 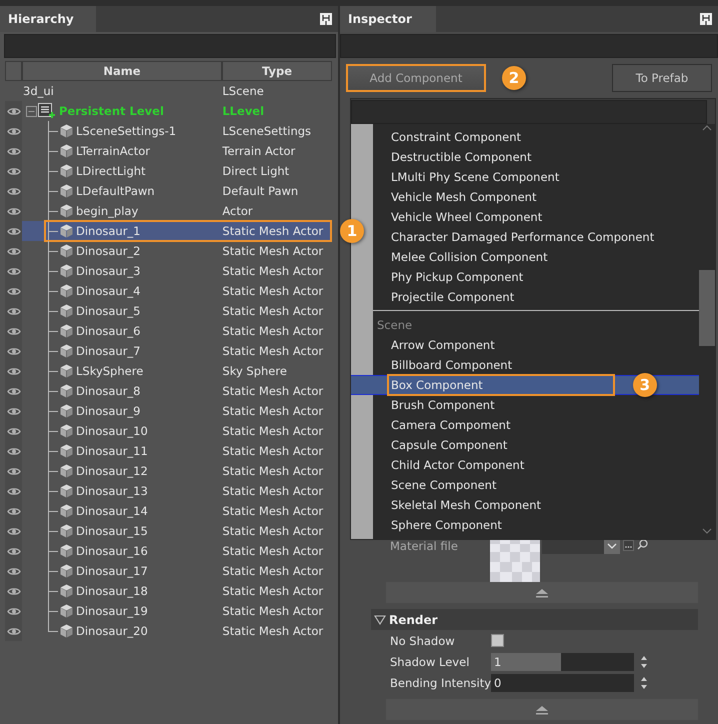 I want to click on tree-row: Dinosaur_16 Static Mesh Actor, so click(x=177, y=551).